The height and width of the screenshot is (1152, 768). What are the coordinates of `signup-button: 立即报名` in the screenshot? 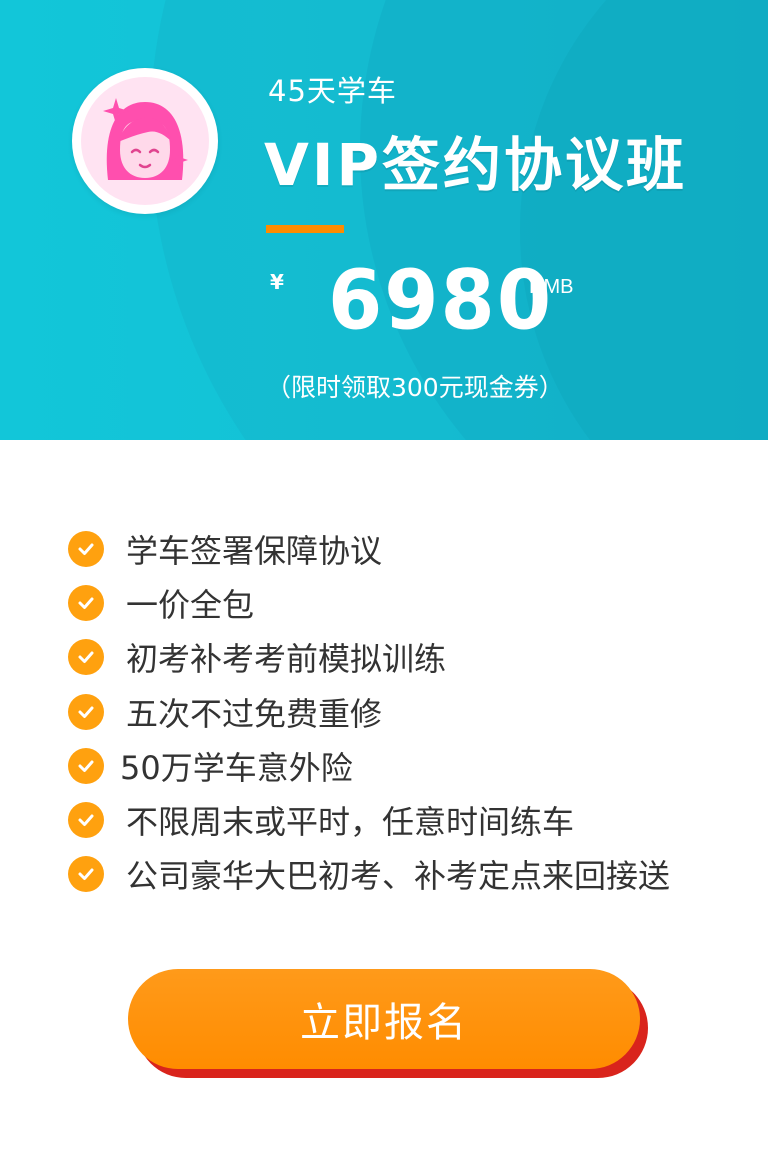 It's located at (384, 1019).